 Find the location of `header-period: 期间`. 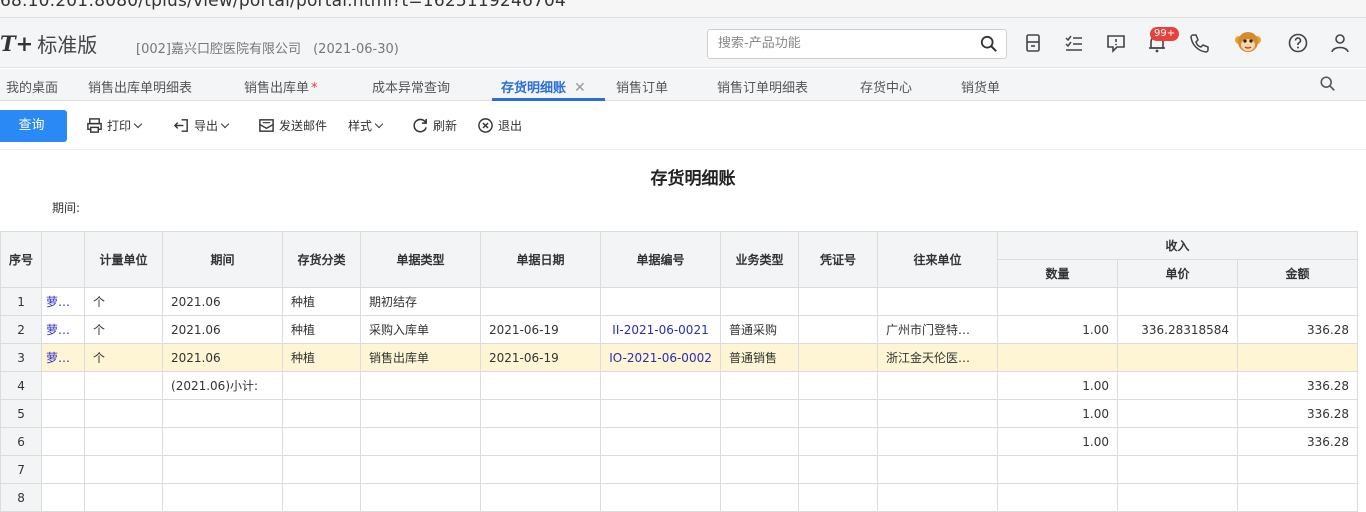

header-period: 期间 is located at coordinates (223, 259).